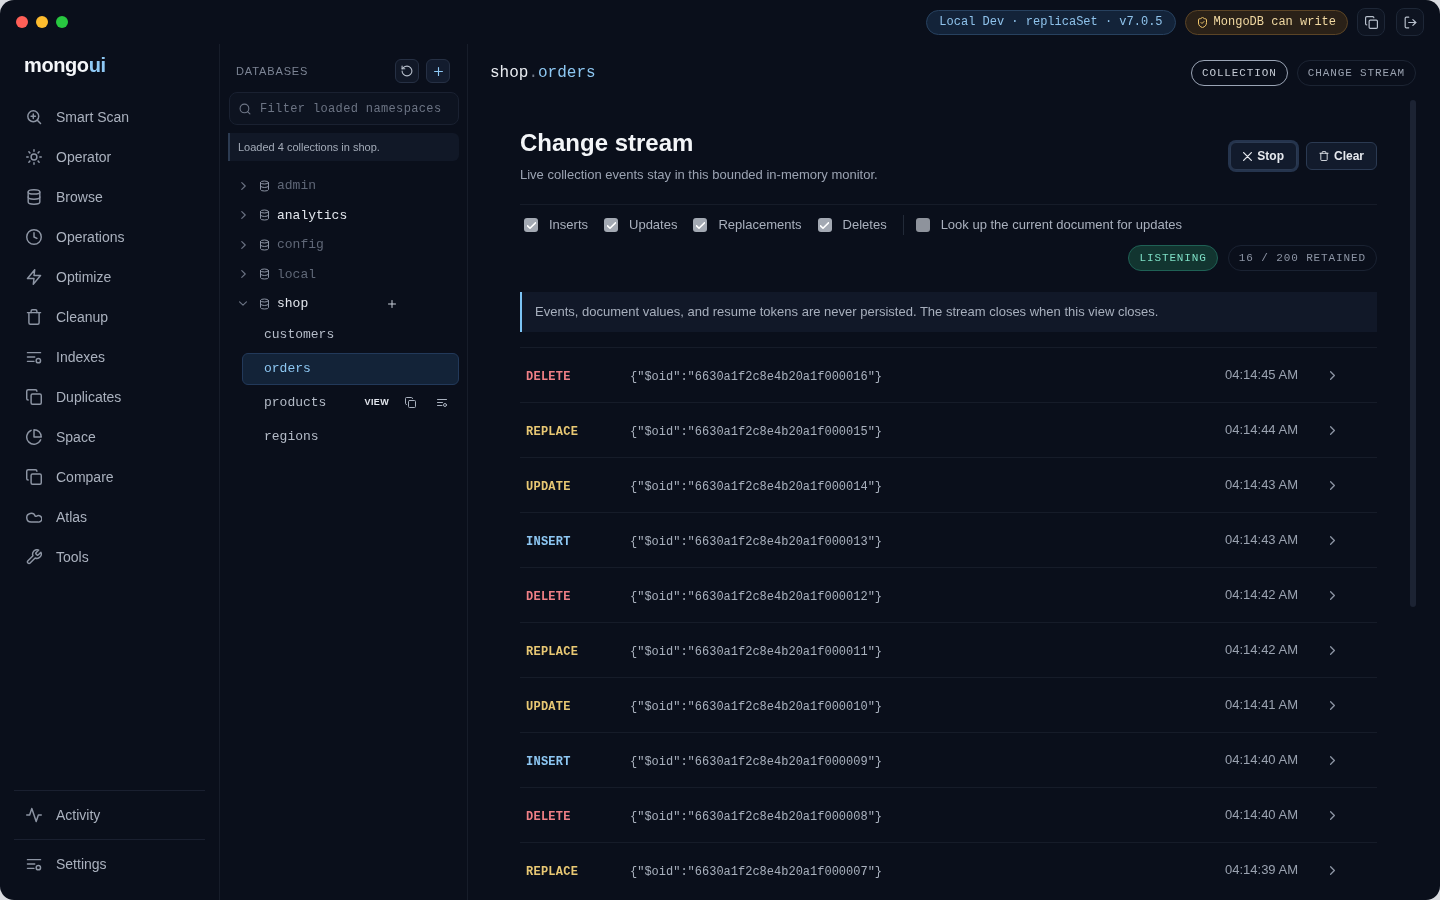 The width and height of the screenshot is (1440, 900). Describe the element at coordinates (864, 225) in the screenshot. I see `checkbox-label: Deletes` at that location.